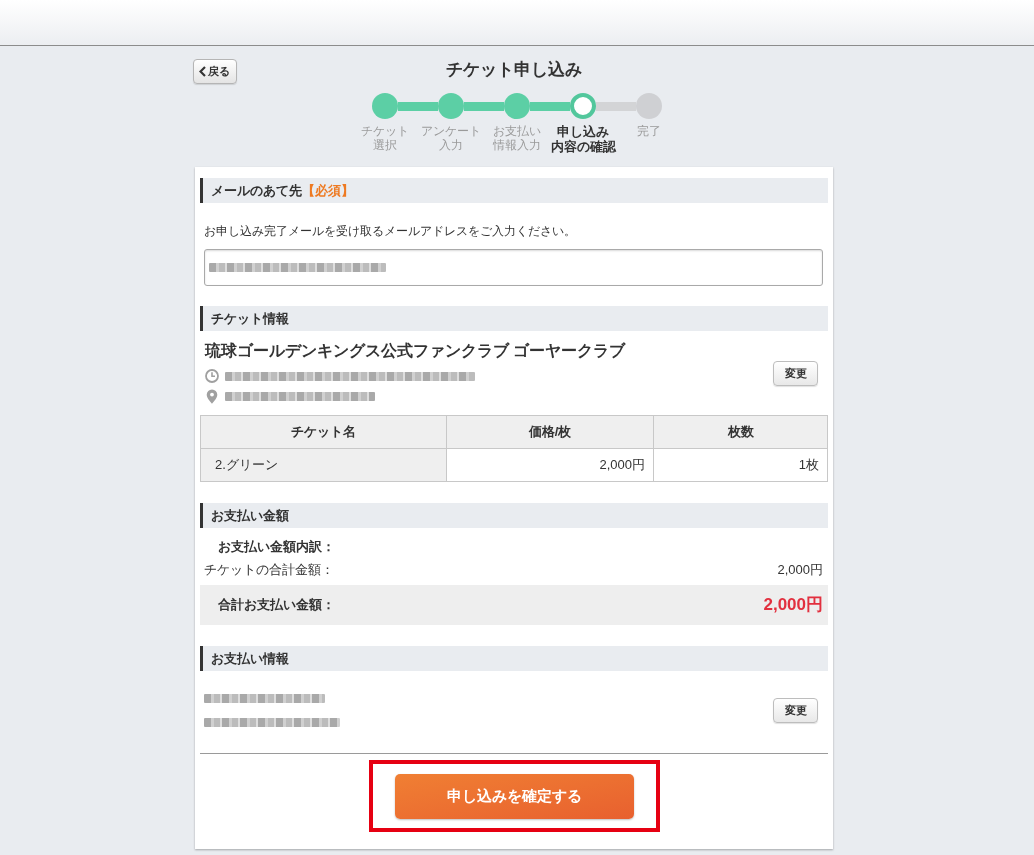 The width and height of the screenshot is (1034, 855). I want to click on event-title: 琉球ゴールデンキングス公式ファンクラブ ゴーヤークラブ, so click(415, 351).